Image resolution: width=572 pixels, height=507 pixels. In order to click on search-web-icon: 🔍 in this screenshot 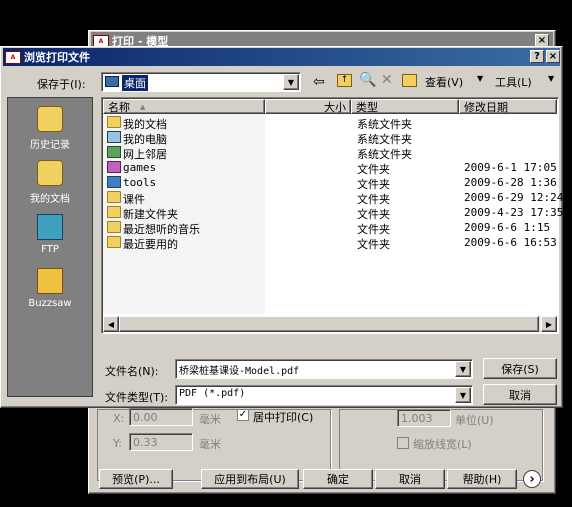, I will do `click(367, 80)`.